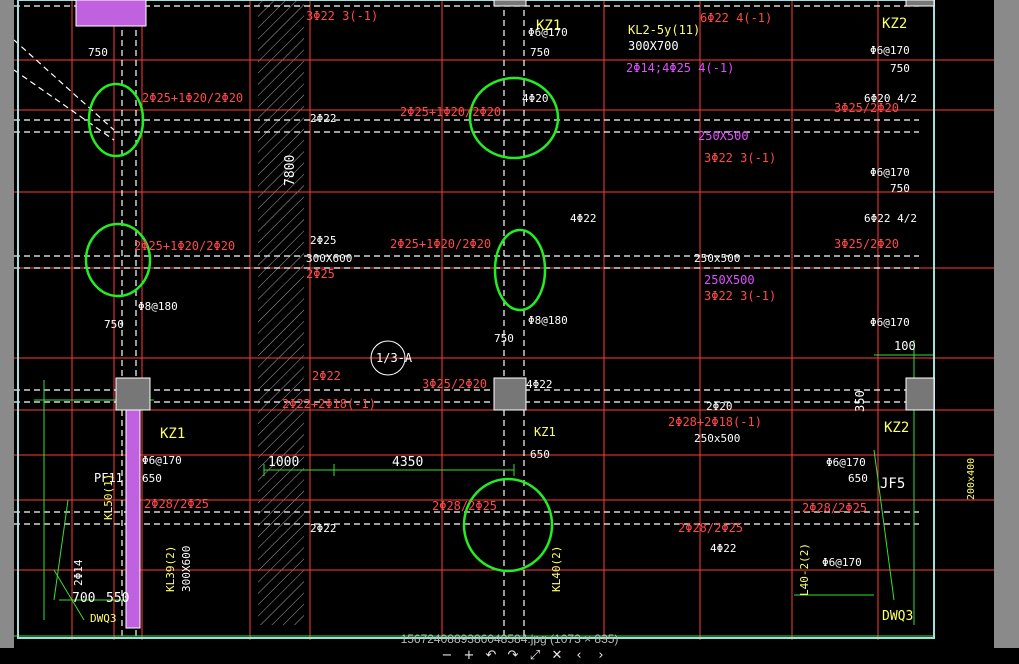 This screenshot has height=664, width=1019. I want to click on dimension-550: 550, so click(117, 598).